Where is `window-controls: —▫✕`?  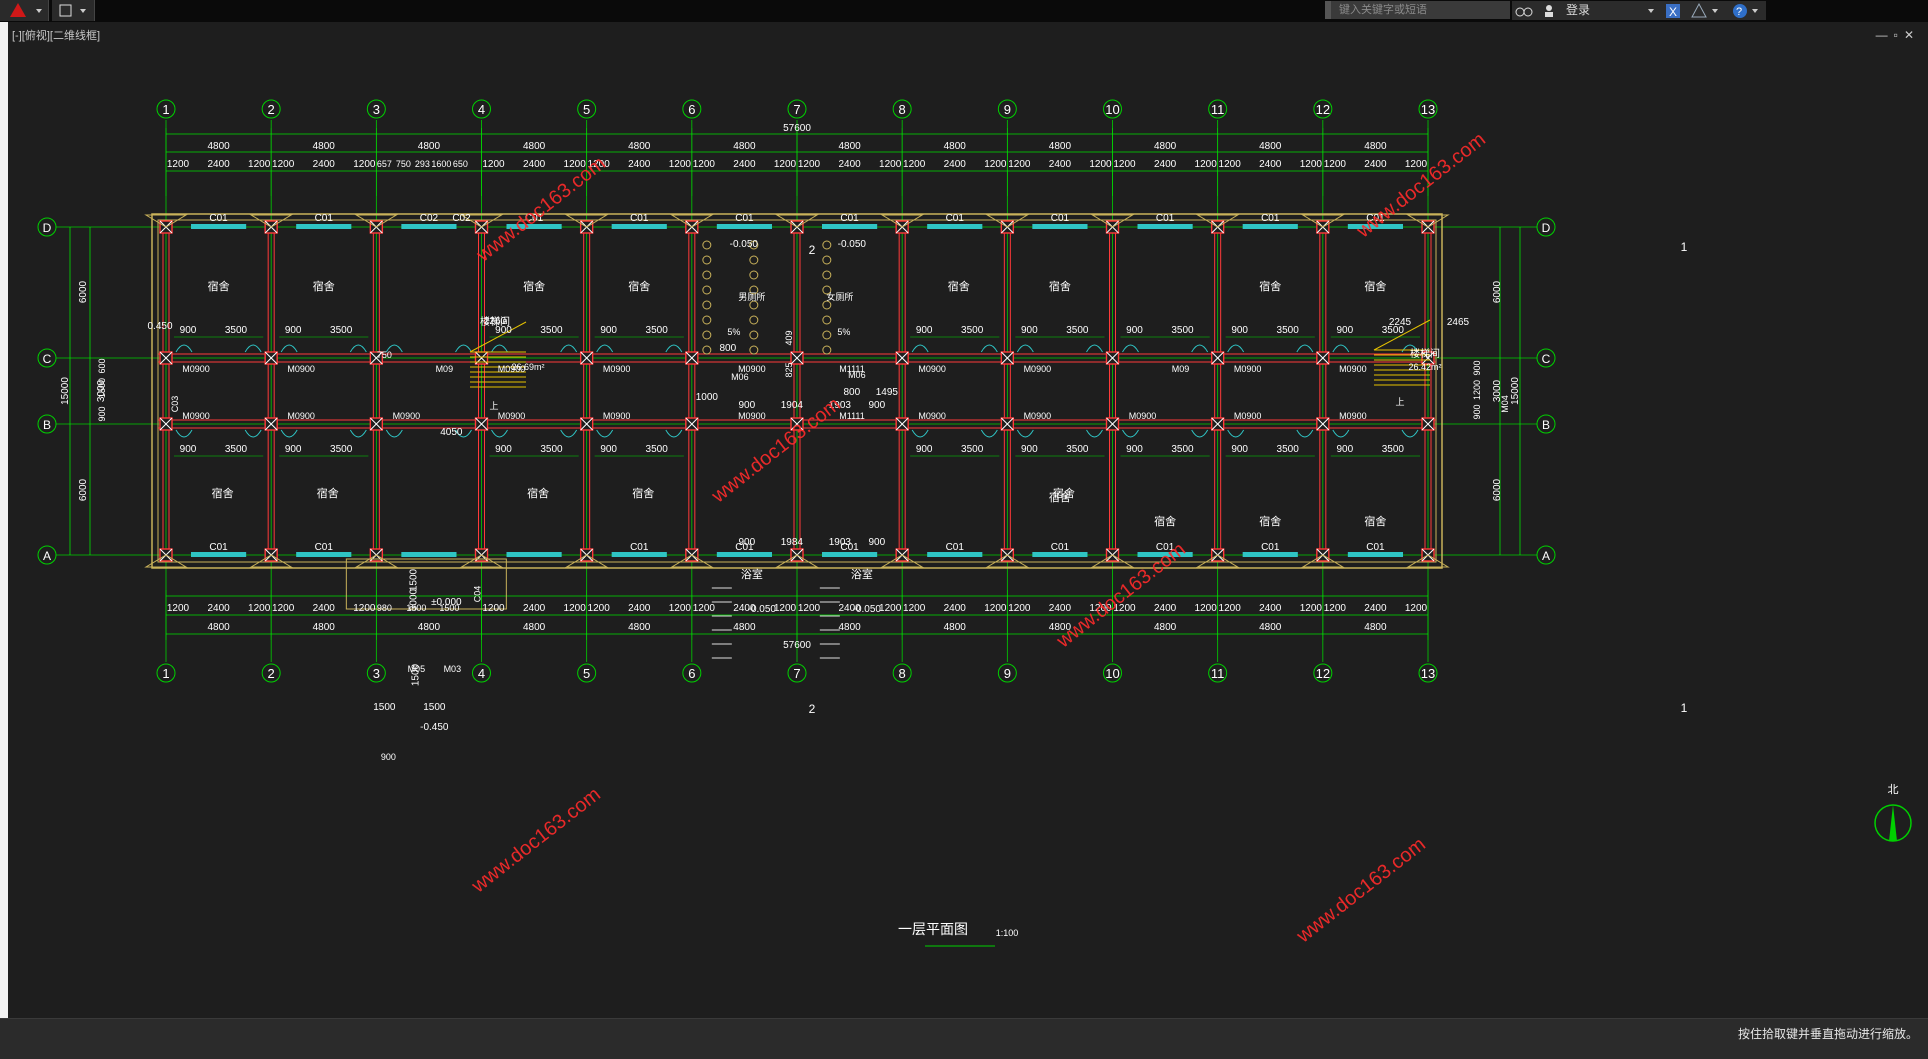 window-controls: —▫✕ is located at coordinates (1898, 35).